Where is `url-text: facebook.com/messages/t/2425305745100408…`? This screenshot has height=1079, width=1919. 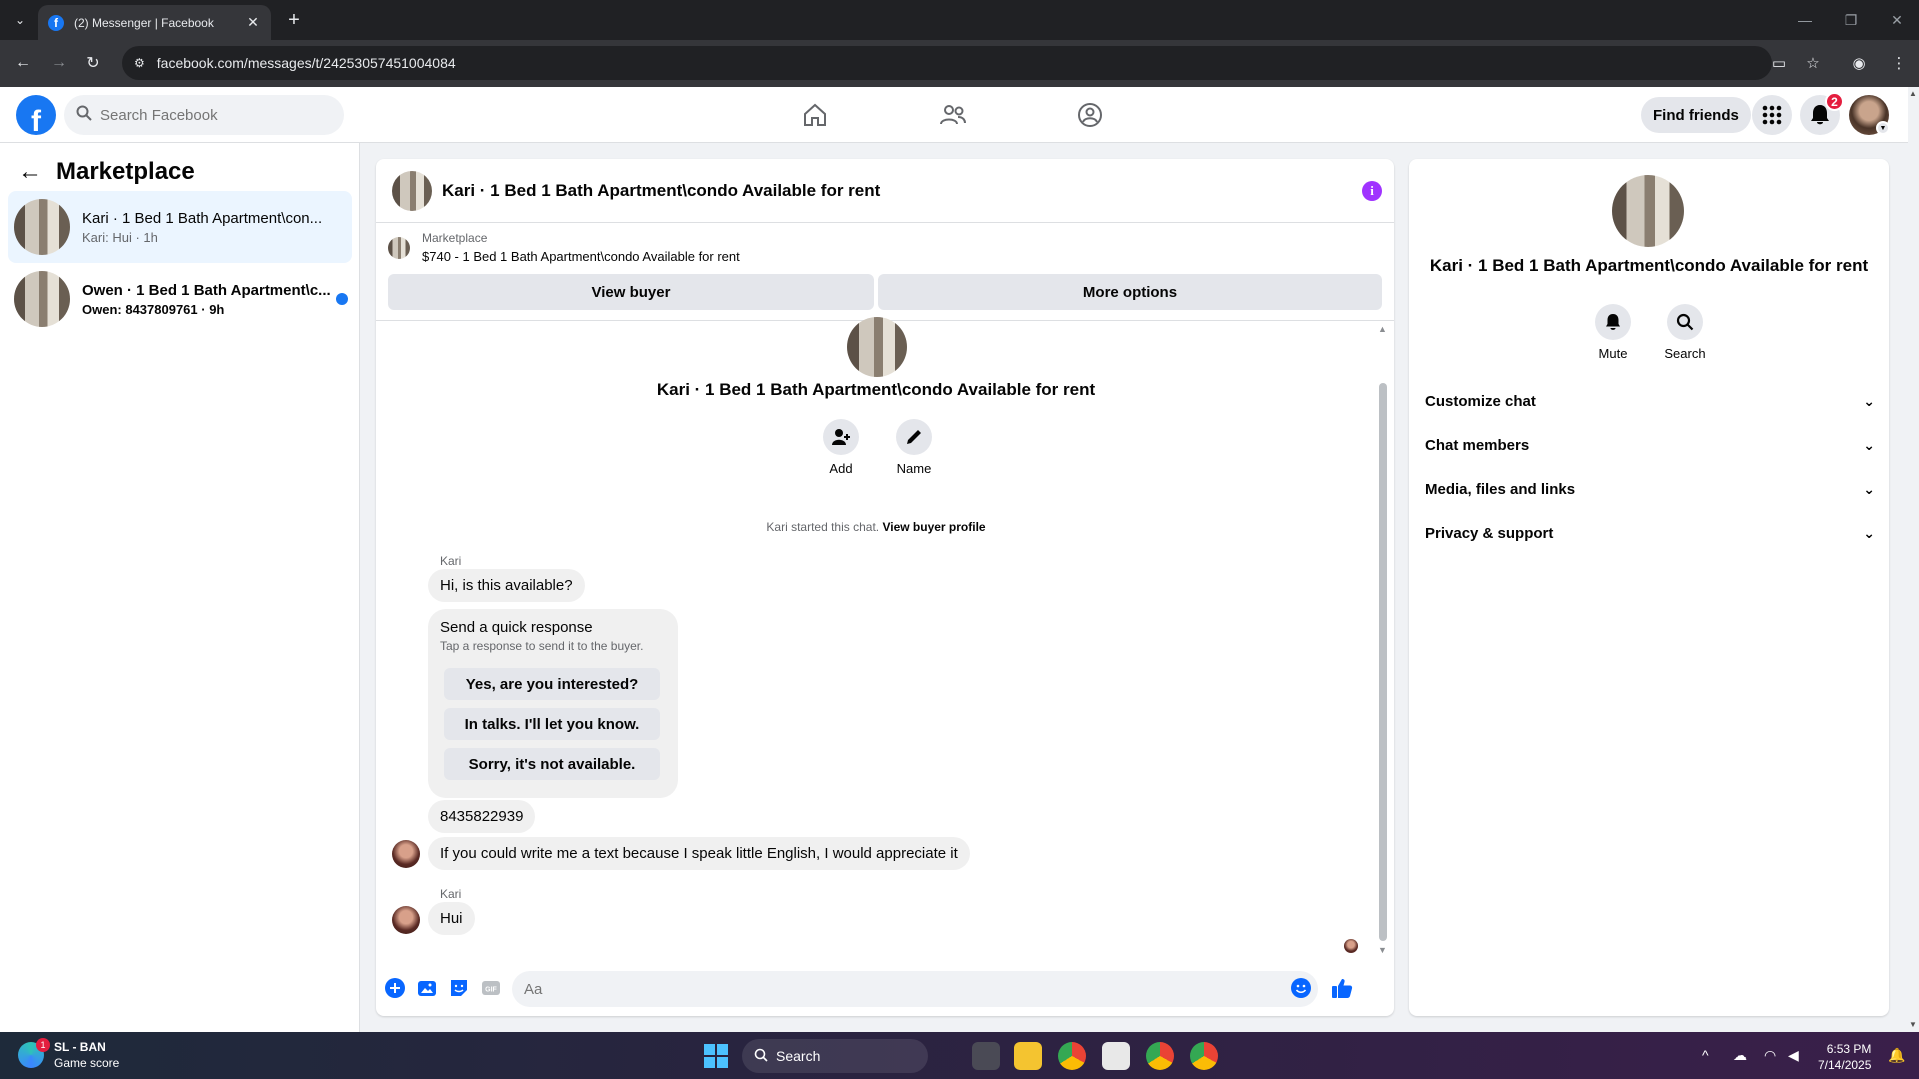
url-text: facebook.com/messages/t/2425305745100408… is located at coordinates (306, 63).